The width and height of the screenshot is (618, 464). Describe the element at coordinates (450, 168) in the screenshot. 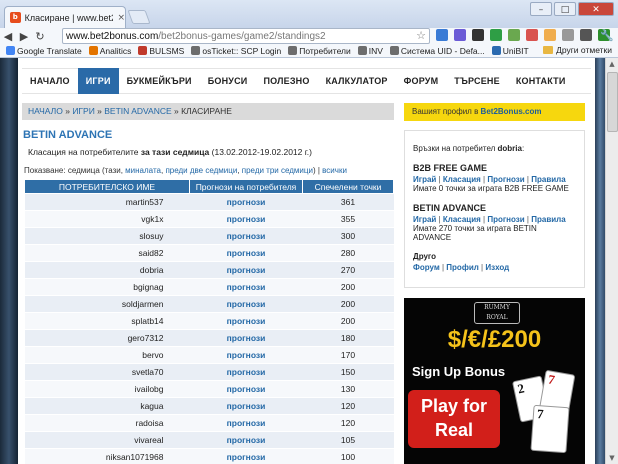

I see `b2b-game-title: B2B FREE GAME` at that location.